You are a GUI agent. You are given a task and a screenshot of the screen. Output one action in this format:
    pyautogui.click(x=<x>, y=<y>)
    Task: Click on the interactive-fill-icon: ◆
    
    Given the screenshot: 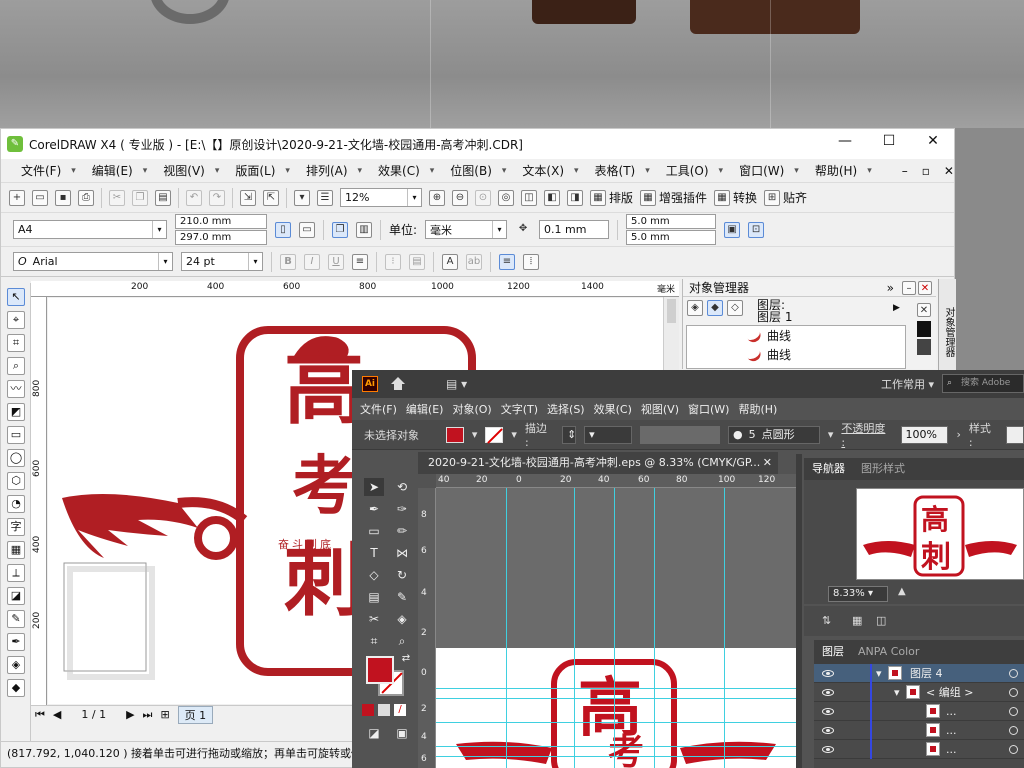 What is the action you would take?
    pyautogui.click(x=16, y=688)
    